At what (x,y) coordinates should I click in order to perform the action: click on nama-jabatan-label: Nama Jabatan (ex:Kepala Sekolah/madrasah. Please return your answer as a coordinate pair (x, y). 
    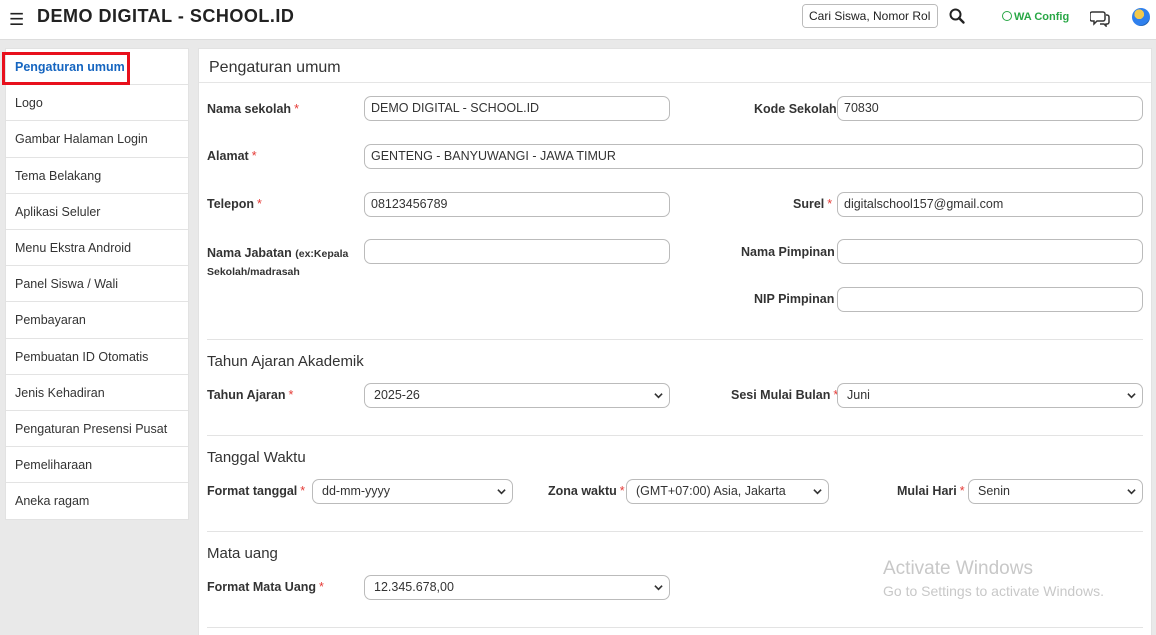
    Looking at the image, I should click on (278, 262).